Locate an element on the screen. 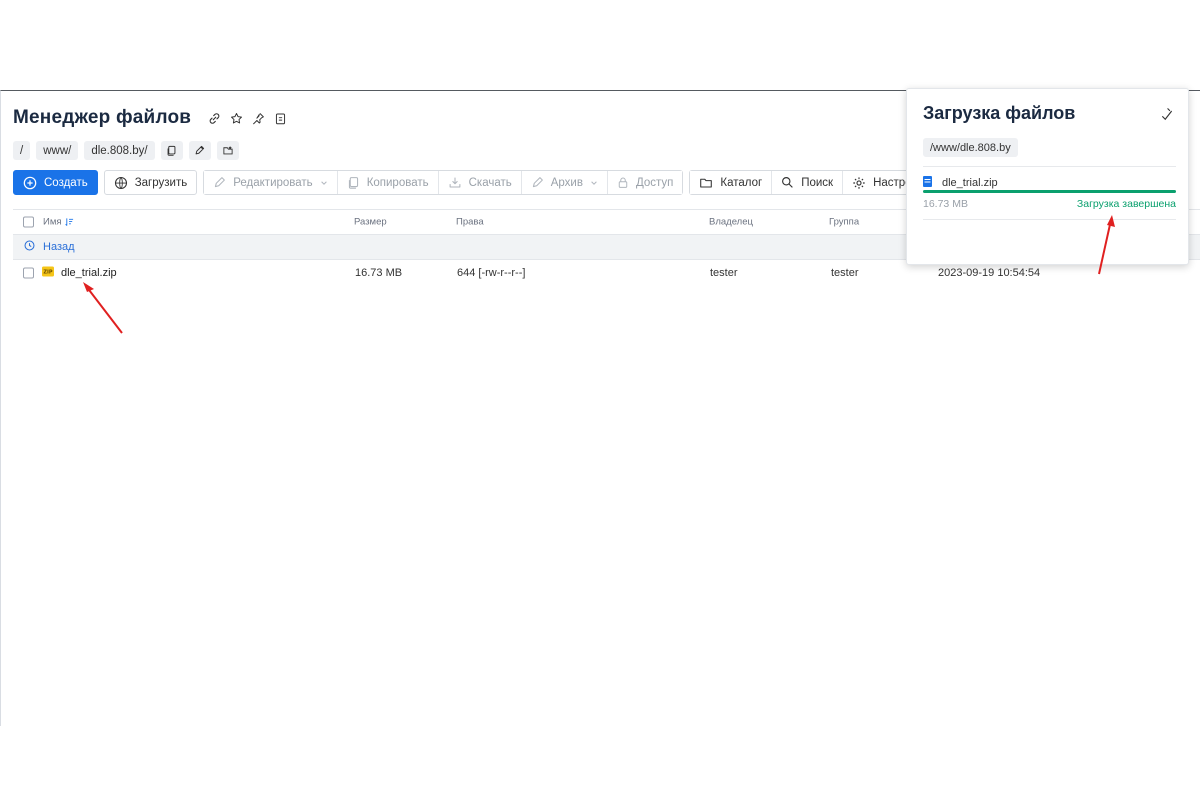 This screenshot has width=1200, height=800. upload-path: /www/dle.808.by is located at coordinates (970, 147).